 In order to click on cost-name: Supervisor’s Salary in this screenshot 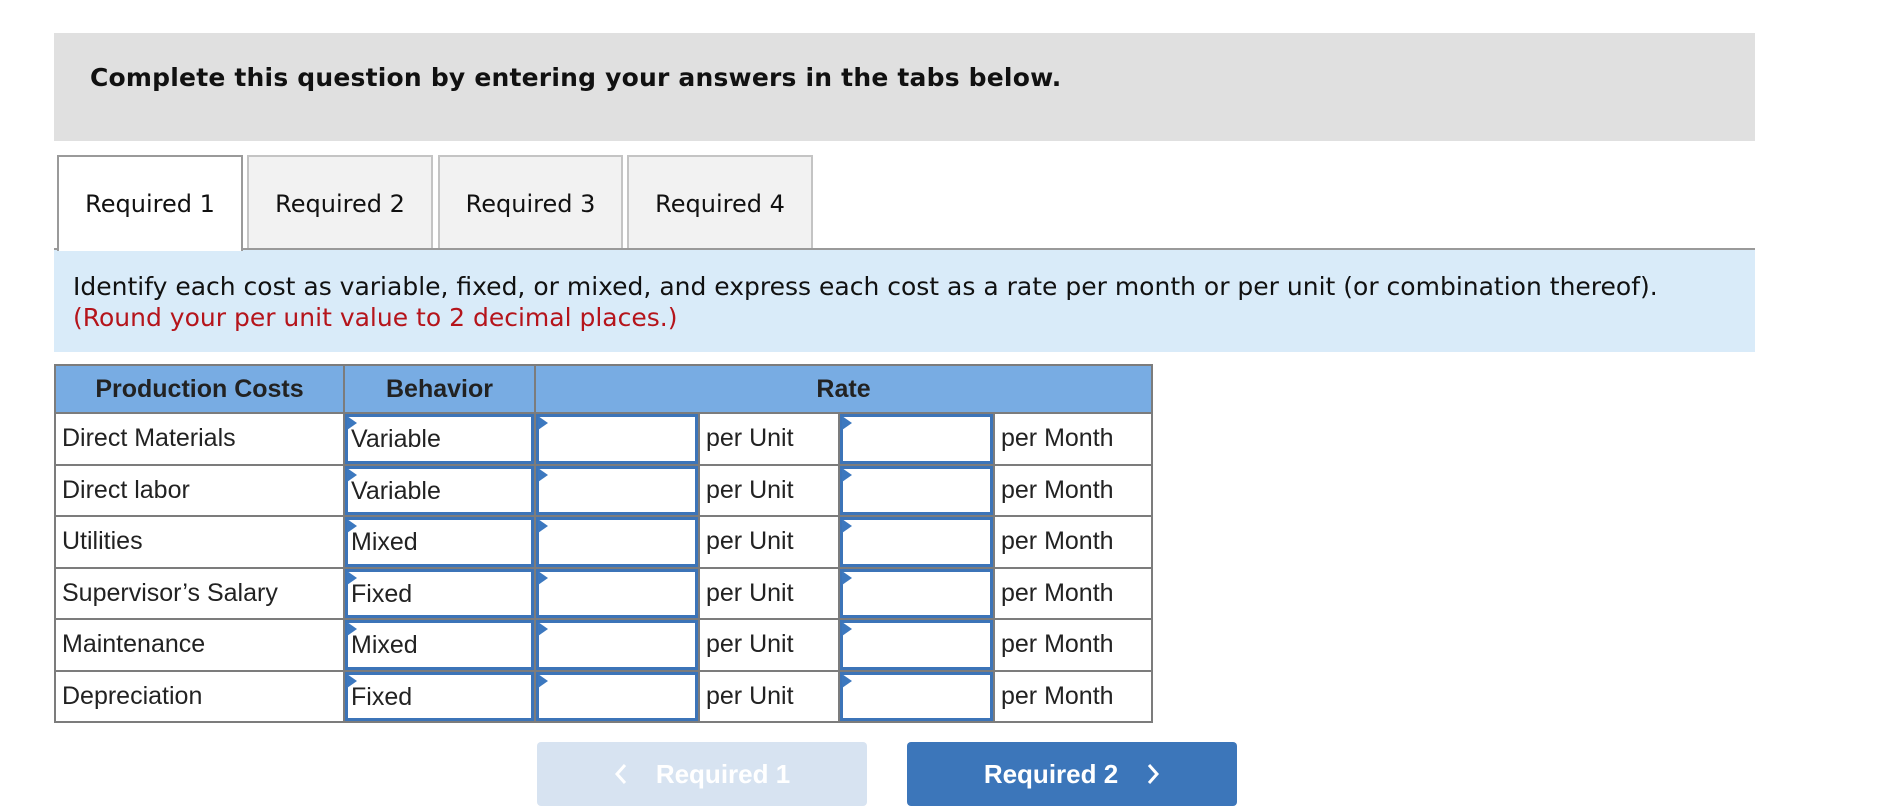, I will do `click(199, 593)`.